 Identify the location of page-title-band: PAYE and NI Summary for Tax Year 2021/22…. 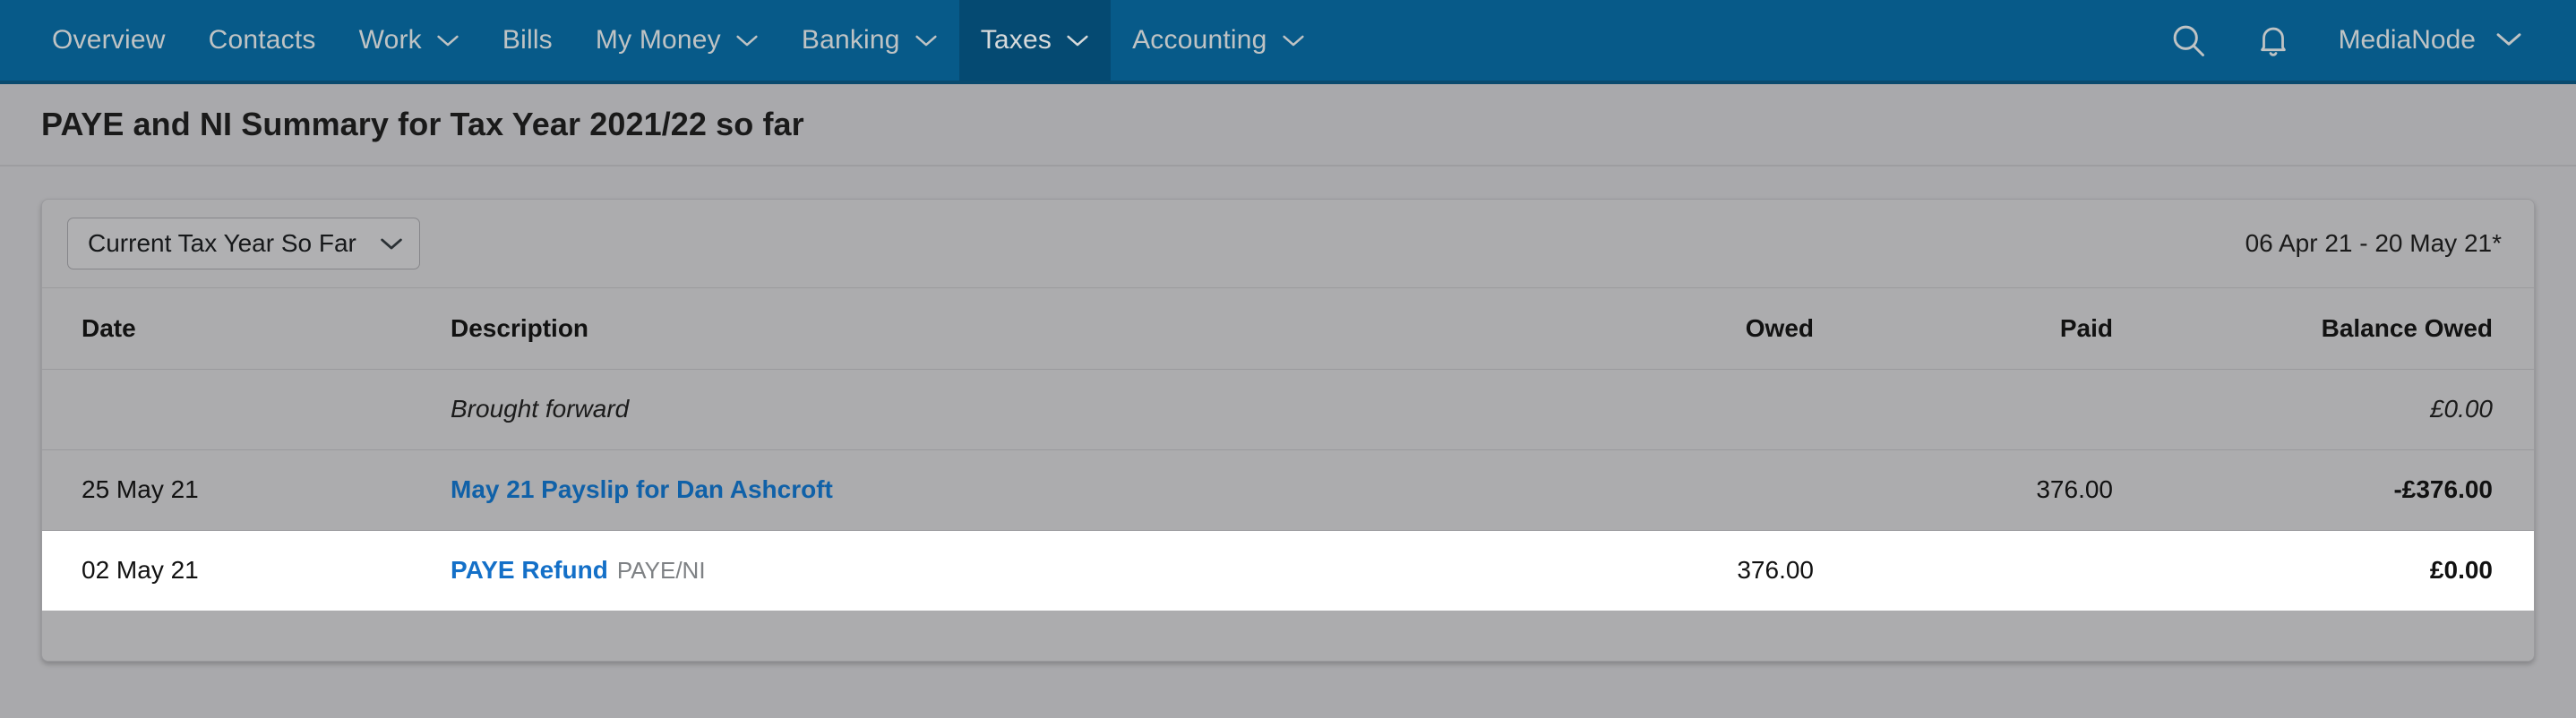
(1288, 125).